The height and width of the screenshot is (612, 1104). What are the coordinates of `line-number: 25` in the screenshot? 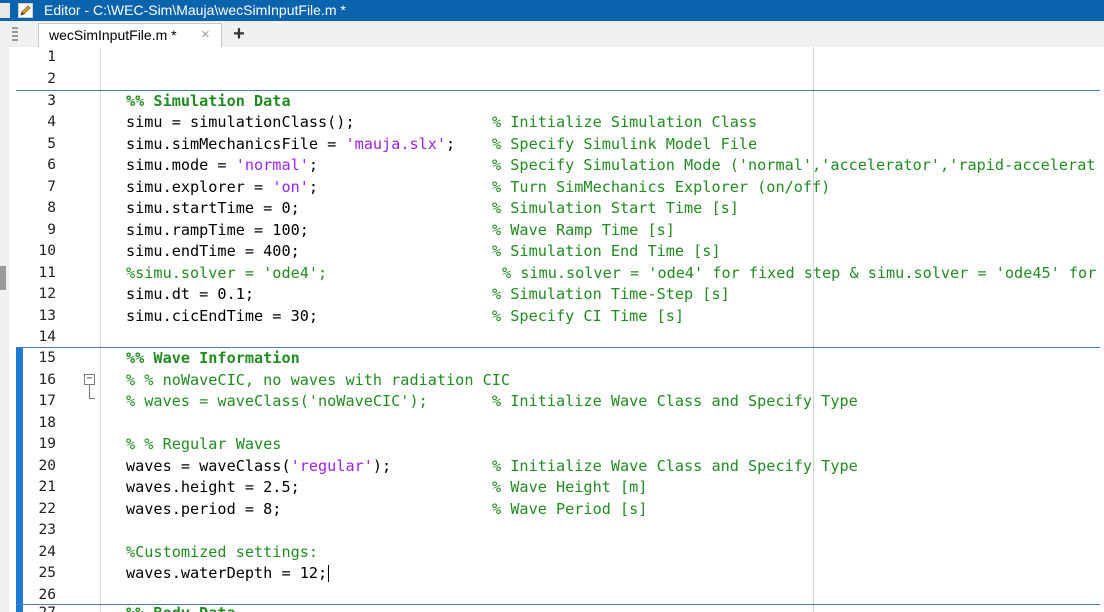 It's located at (47, 573).